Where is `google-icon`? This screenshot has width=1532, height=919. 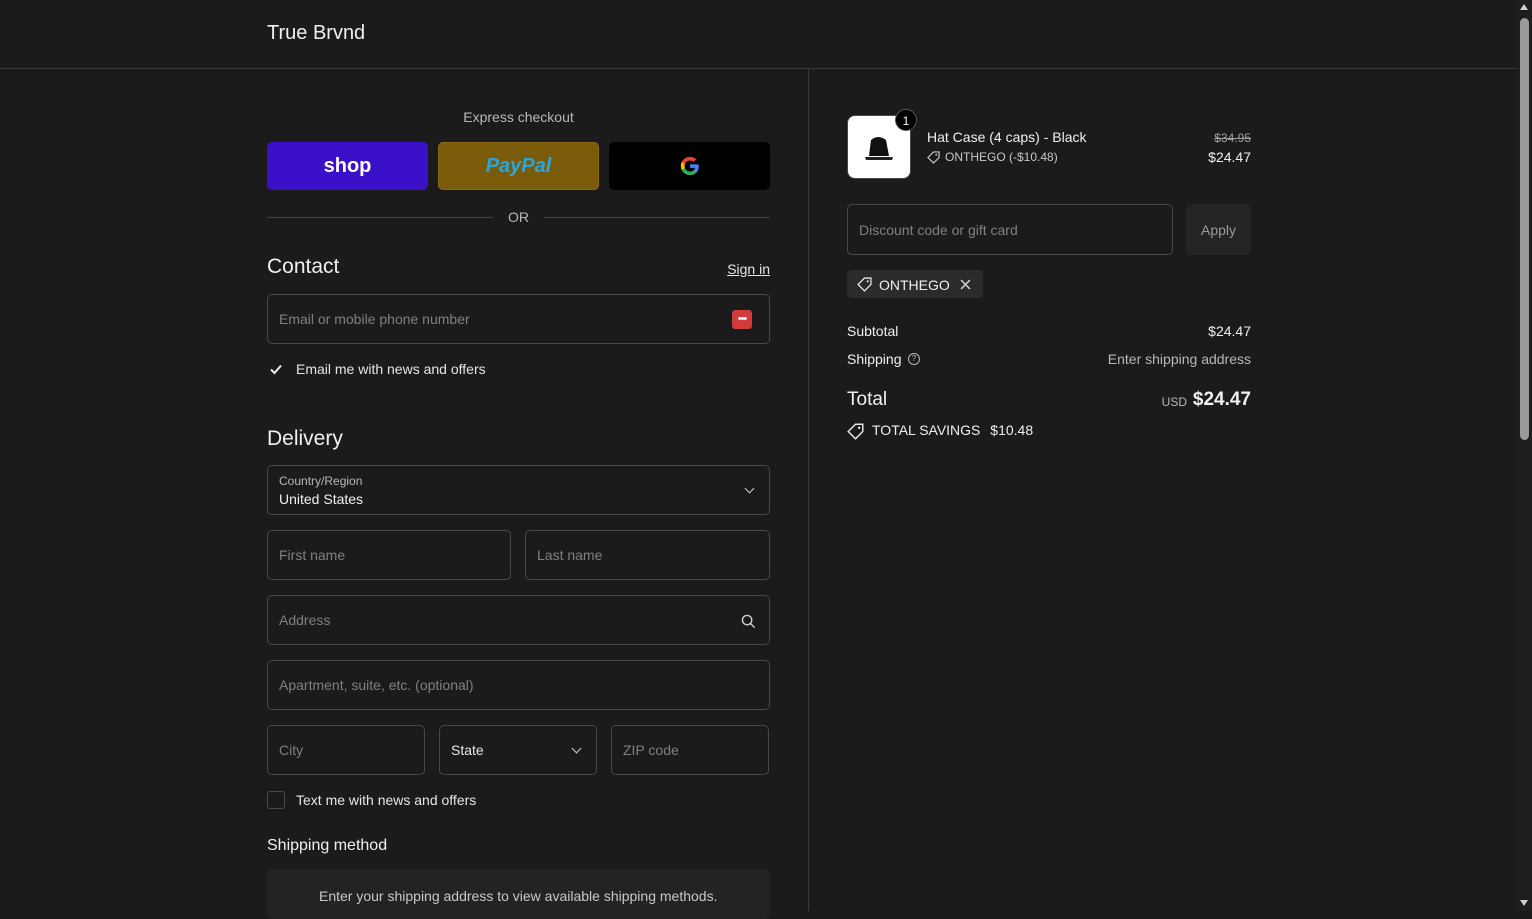
google-icon is located at coordinates (689, 166).